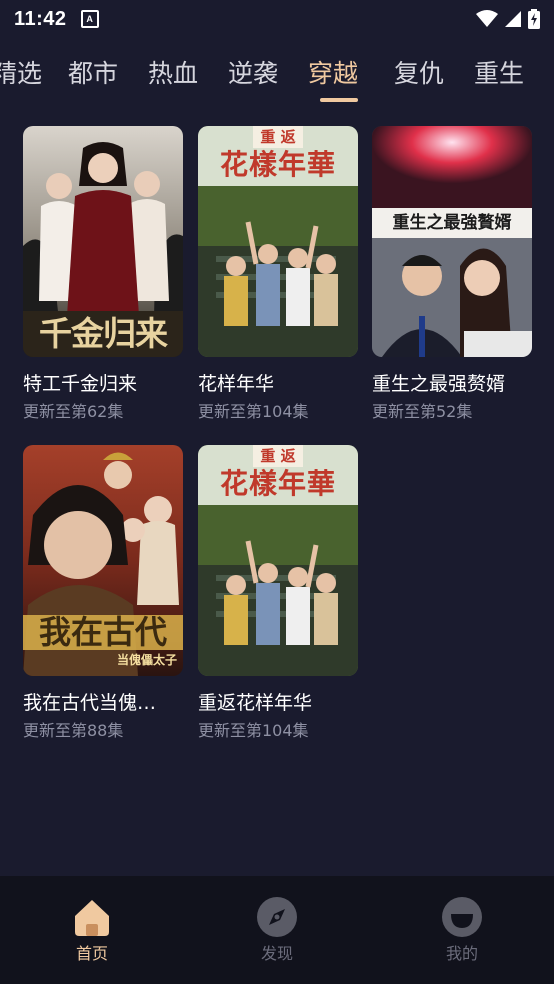 Image resolution: width=554 pixels, height=984 pixels. I want to click on drama-episodes: 更新至第88集, so click(73, 730).